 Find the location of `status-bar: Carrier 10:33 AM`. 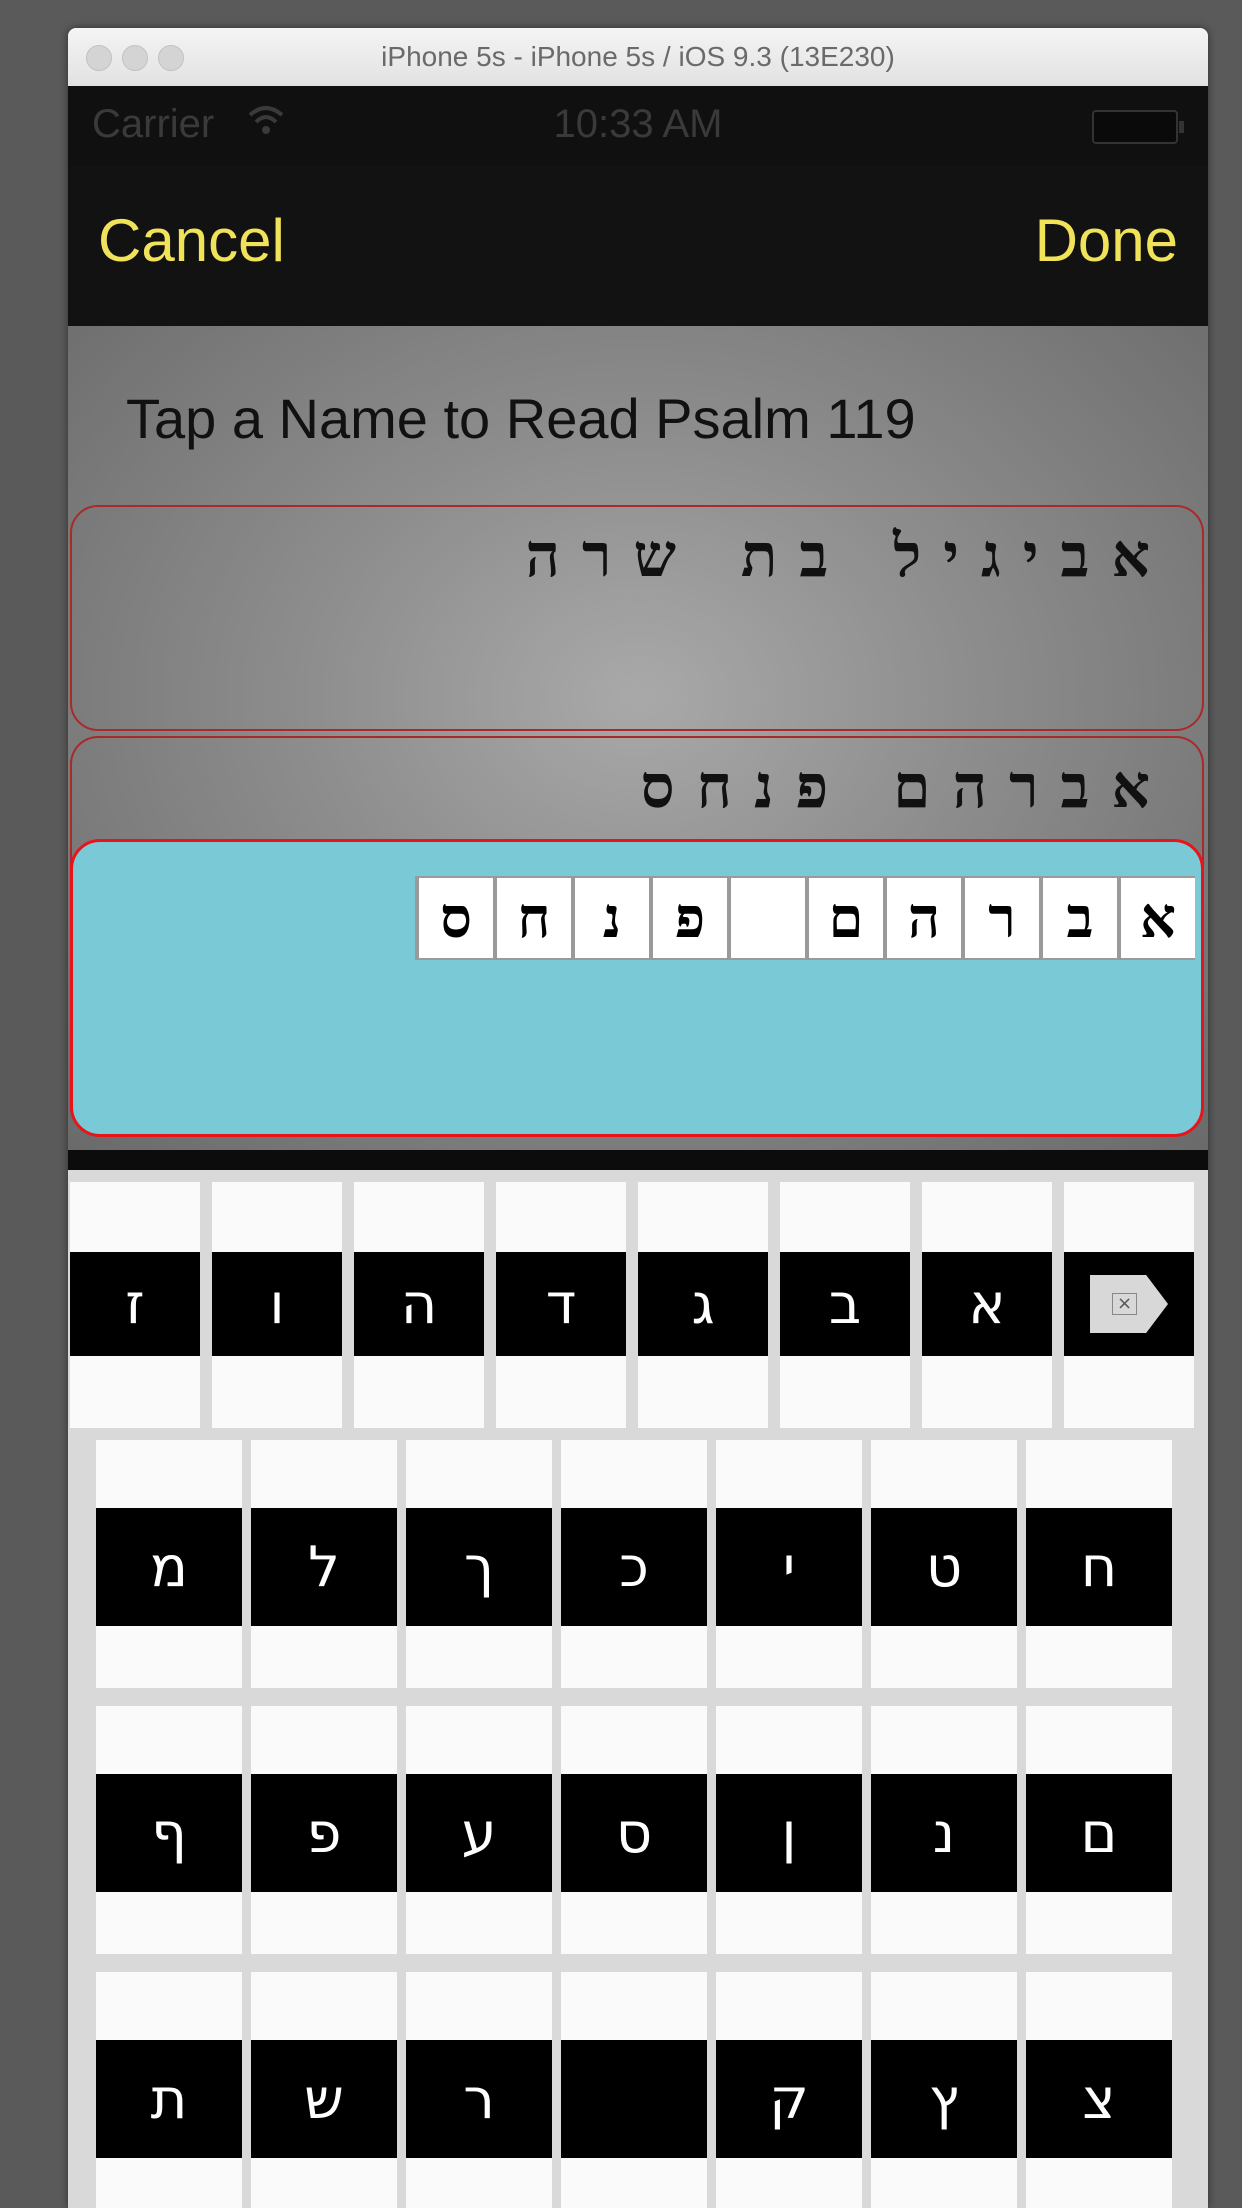

status-bar: Carrier 10:33 AM is located at coordinates (638, 126).